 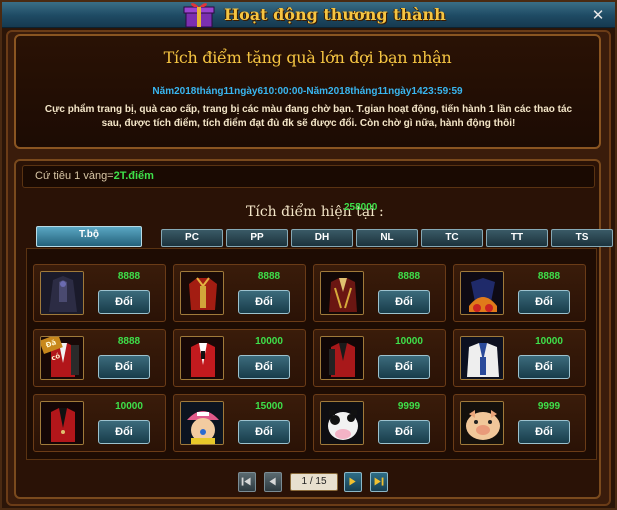 I want to click on item-card: 15000 Đổi, so click(x=239, y=423).